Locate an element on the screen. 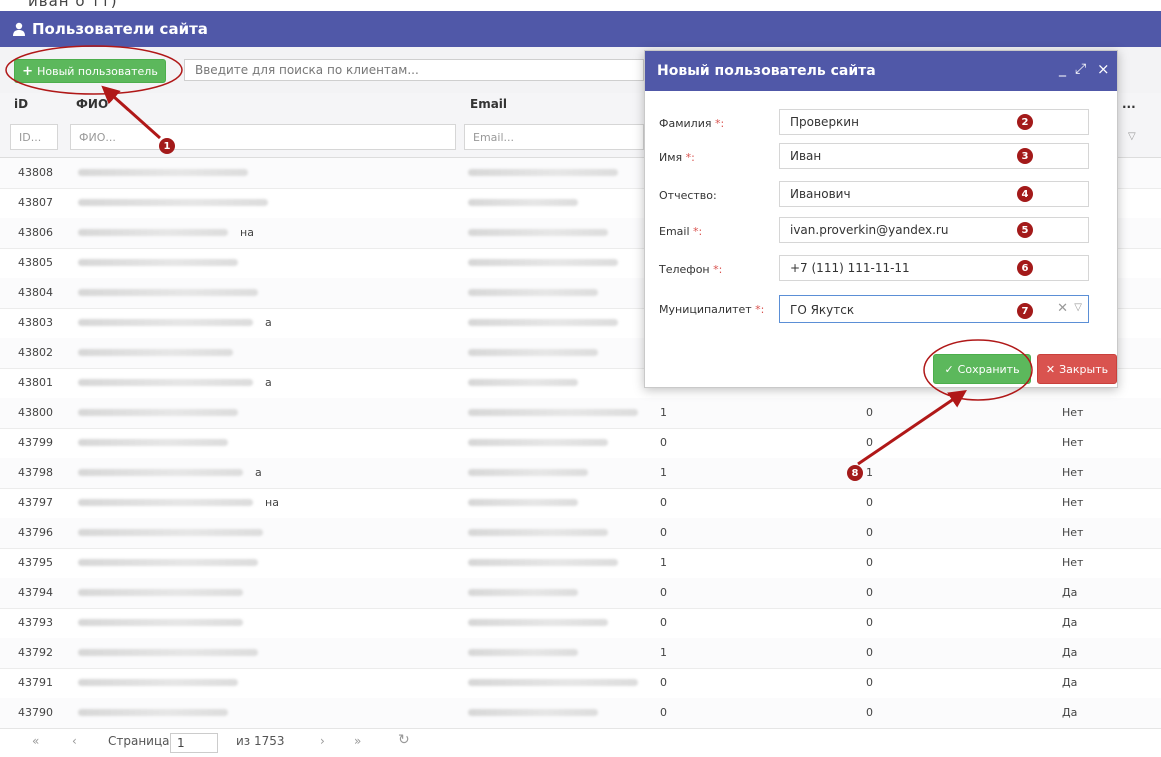 Image resolution: width=1161 pixels, height=757 pixels. clear-icon: ✕ is located at coordinates (1062, 308).